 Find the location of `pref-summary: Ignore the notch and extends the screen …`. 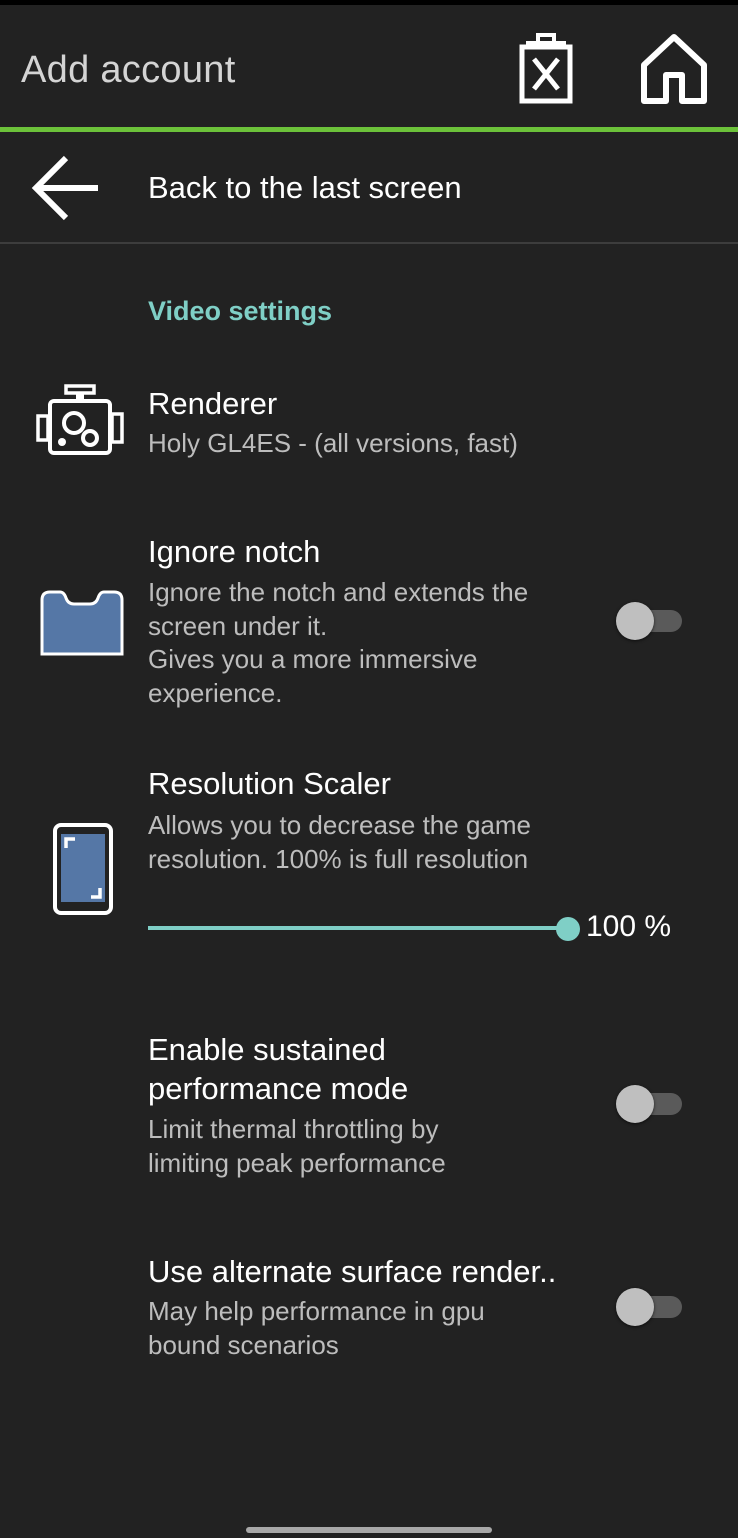

pref-summary: Ignore the notch and extends the screen … is located at coordinates (338, 643).